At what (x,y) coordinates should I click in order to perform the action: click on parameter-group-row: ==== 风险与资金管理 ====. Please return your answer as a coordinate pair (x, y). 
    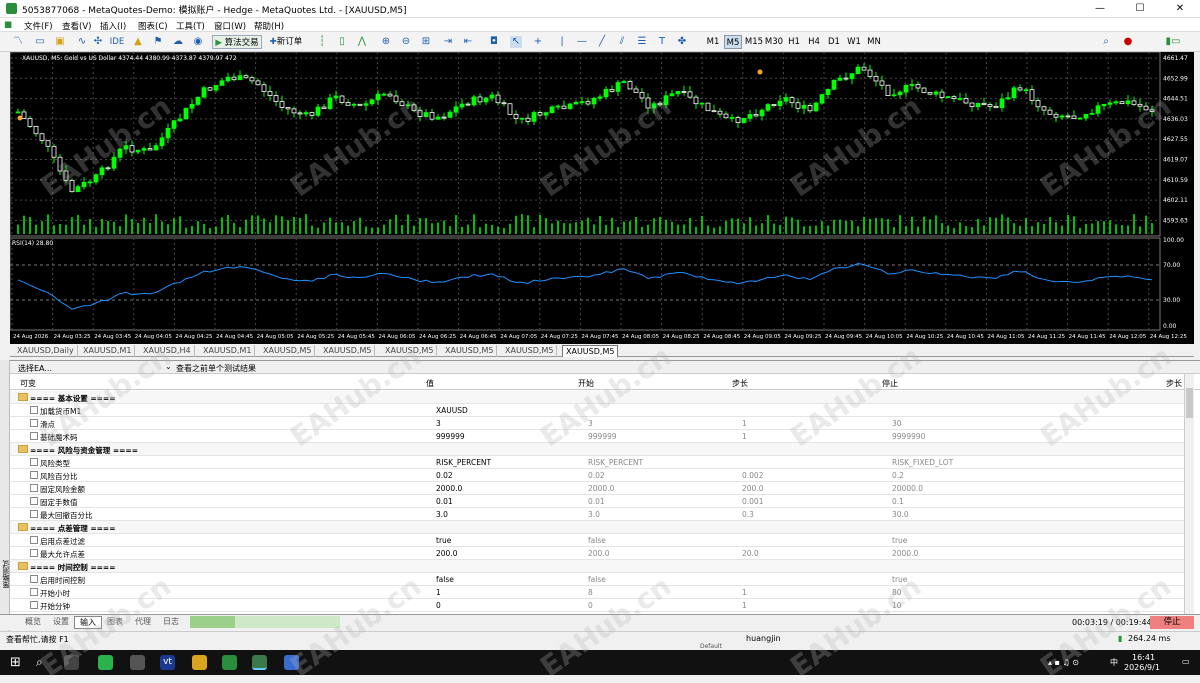
    Looking at the image, I should click on (597, 449).